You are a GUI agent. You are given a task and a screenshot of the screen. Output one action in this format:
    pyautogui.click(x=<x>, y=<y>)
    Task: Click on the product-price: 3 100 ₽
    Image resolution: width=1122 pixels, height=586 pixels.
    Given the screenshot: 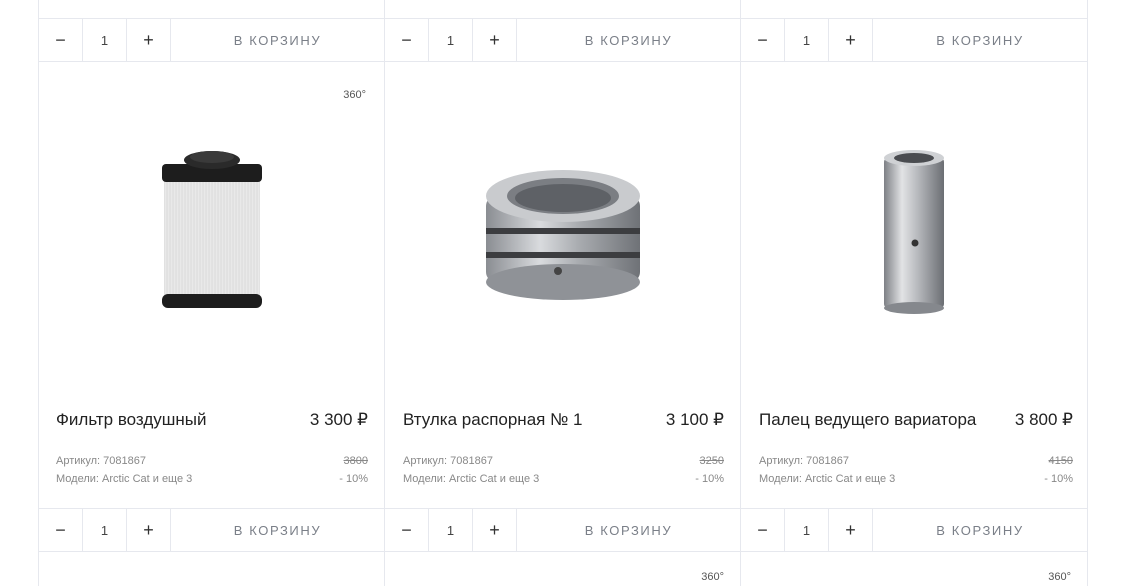 What is the action you would take?
    pyautogui.click(x=694, y=419)
    